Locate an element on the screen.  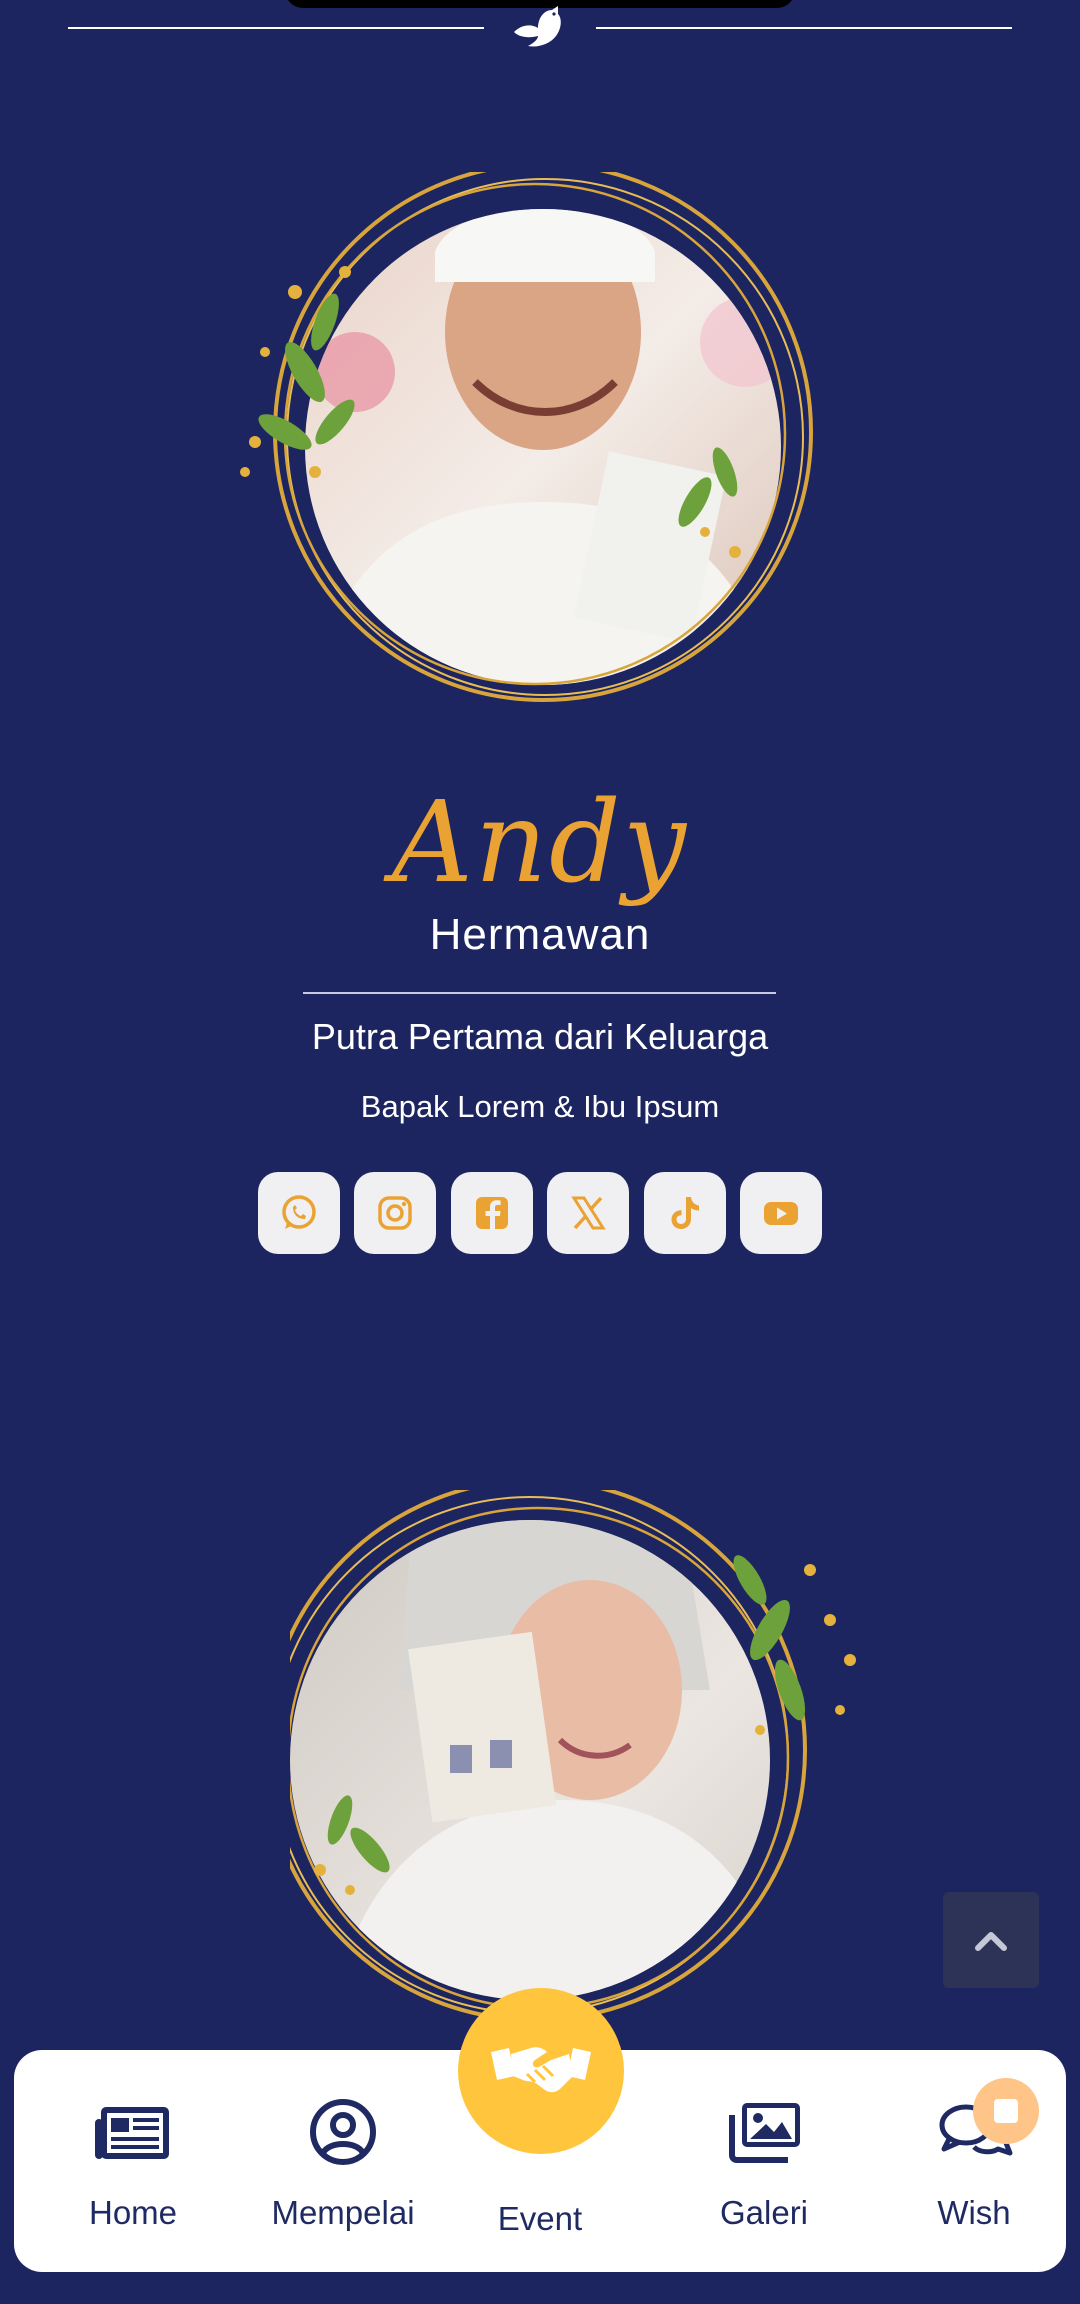
images-icon is located at coordinates (764, 2133).